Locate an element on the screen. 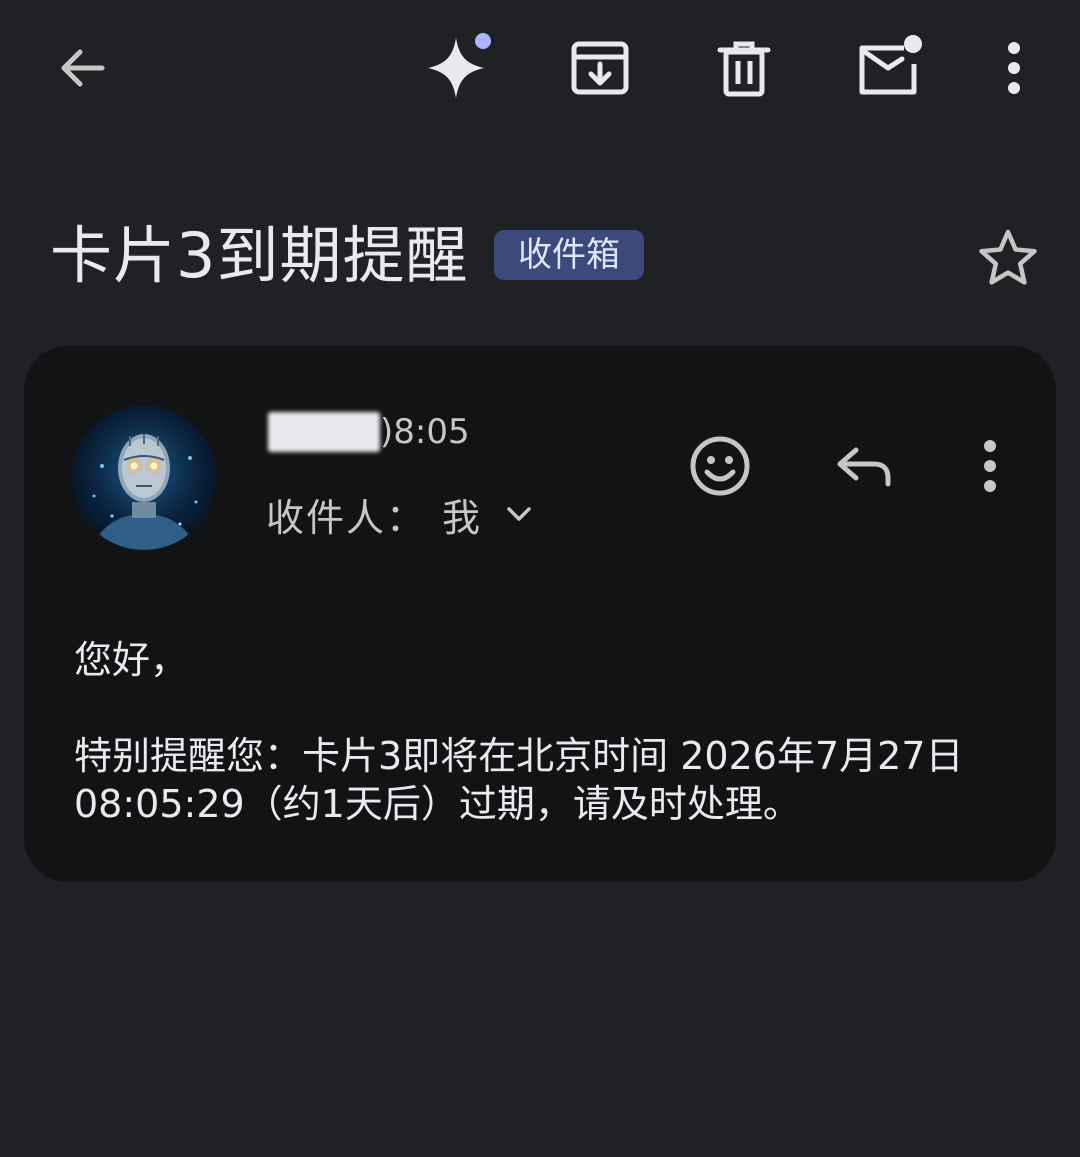  star-outline-icon is located at coordinates (1008, 257).